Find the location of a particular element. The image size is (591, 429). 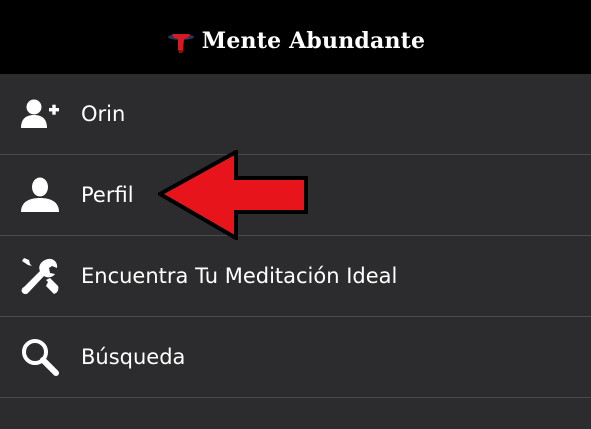

annotation-arrow-icon is located at coordinates (233, 195).